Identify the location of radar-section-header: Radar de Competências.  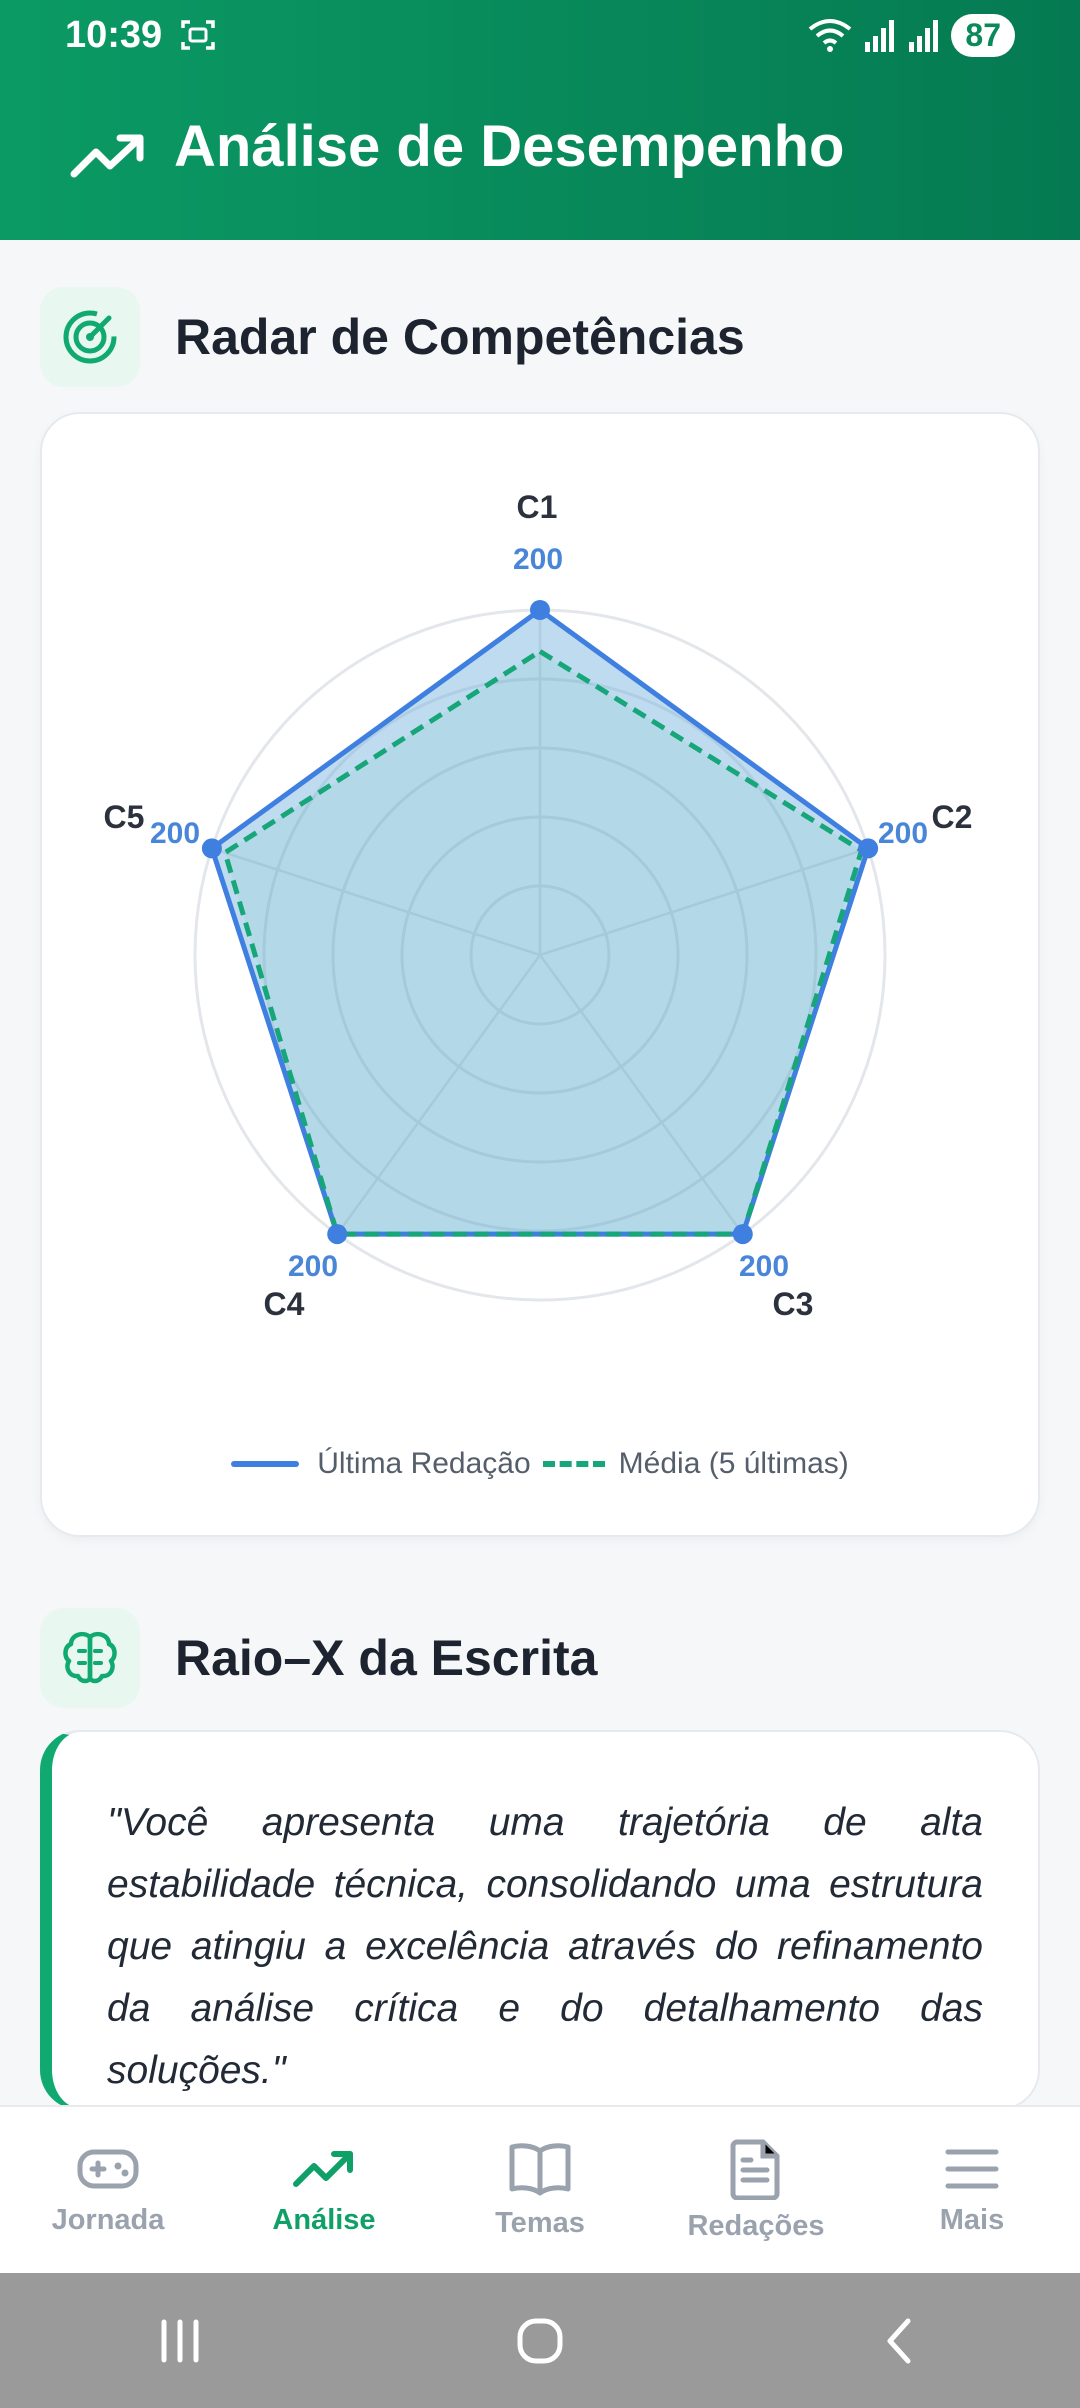
(392, 337).